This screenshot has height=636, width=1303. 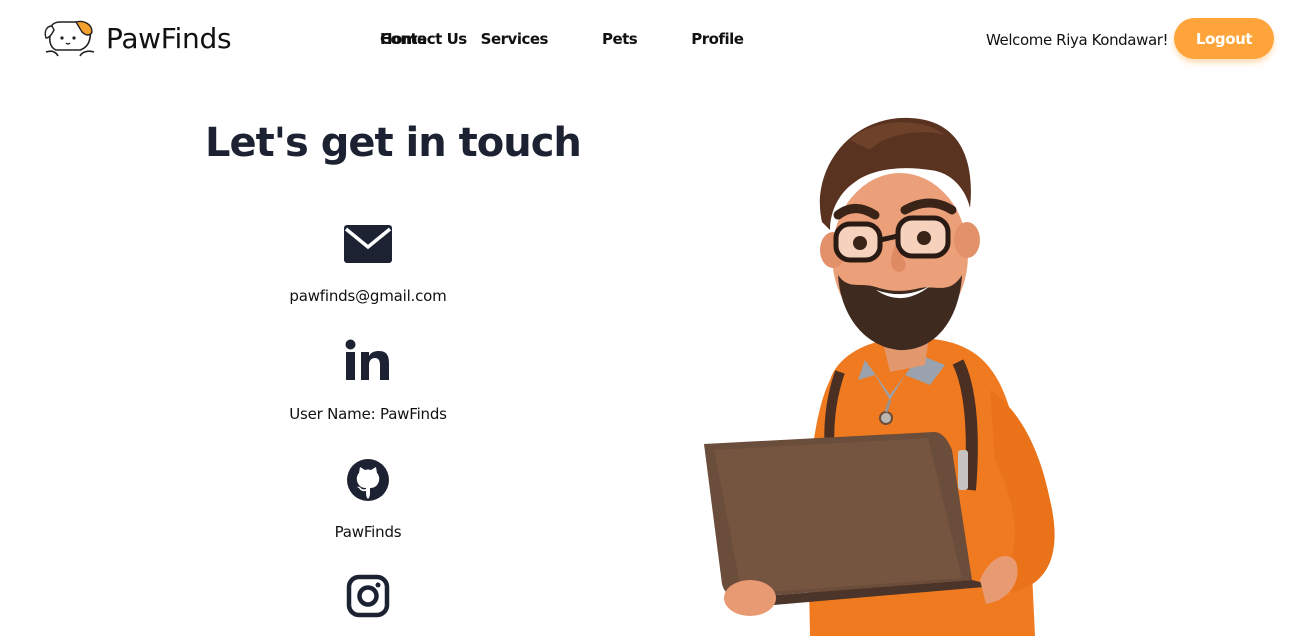 I want to click on page-title: Let's get in touch, so click(x=393, y=143).